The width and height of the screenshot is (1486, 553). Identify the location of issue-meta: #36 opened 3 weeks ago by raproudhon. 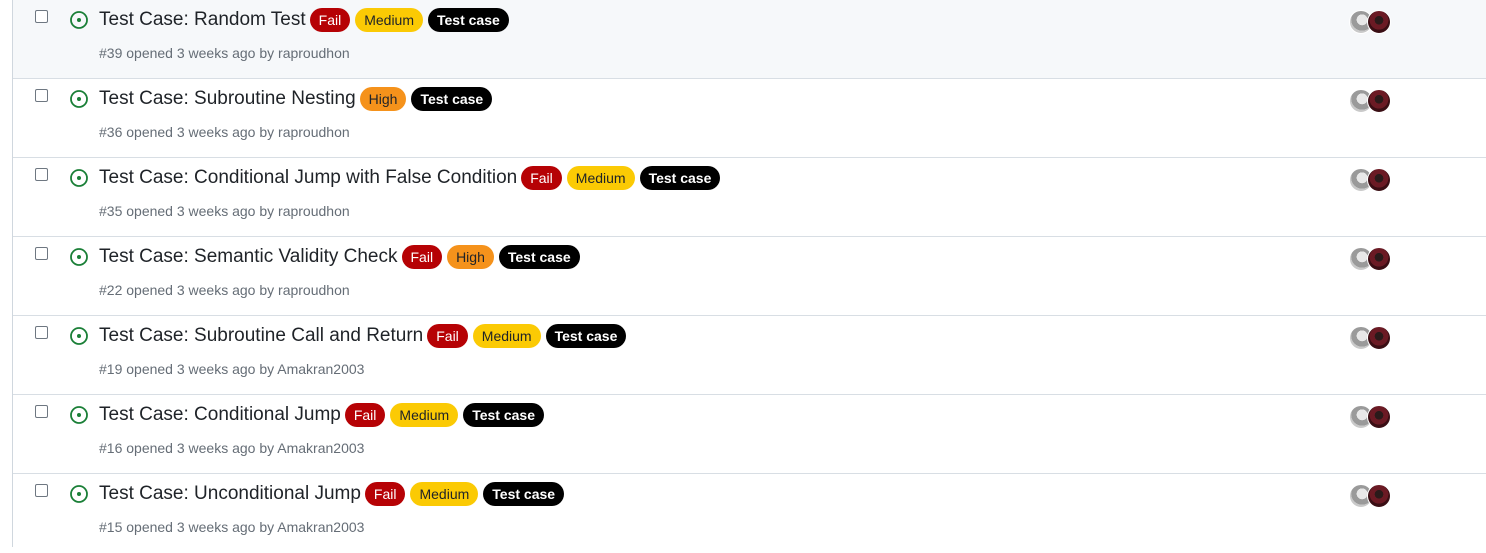
(224, 132).